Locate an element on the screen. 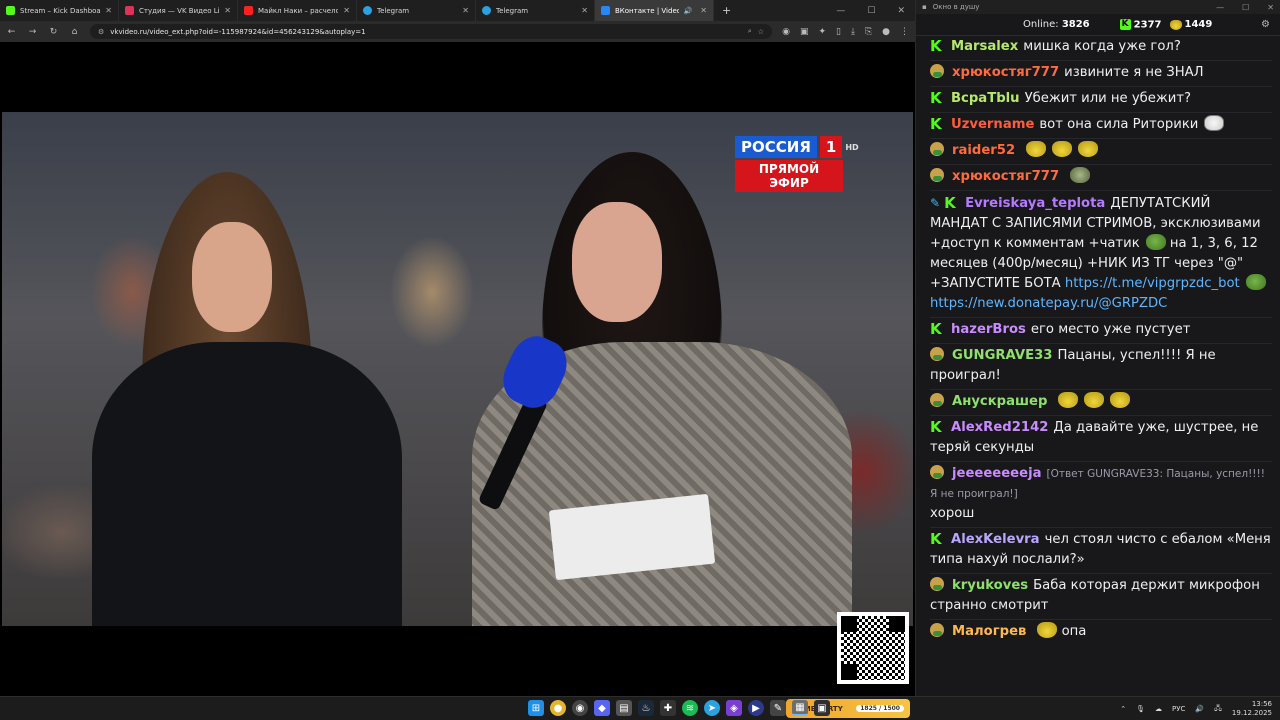 The height and width of the screenshot is (720, 1280). back-icon: ← is located at coordinates (11, 32).